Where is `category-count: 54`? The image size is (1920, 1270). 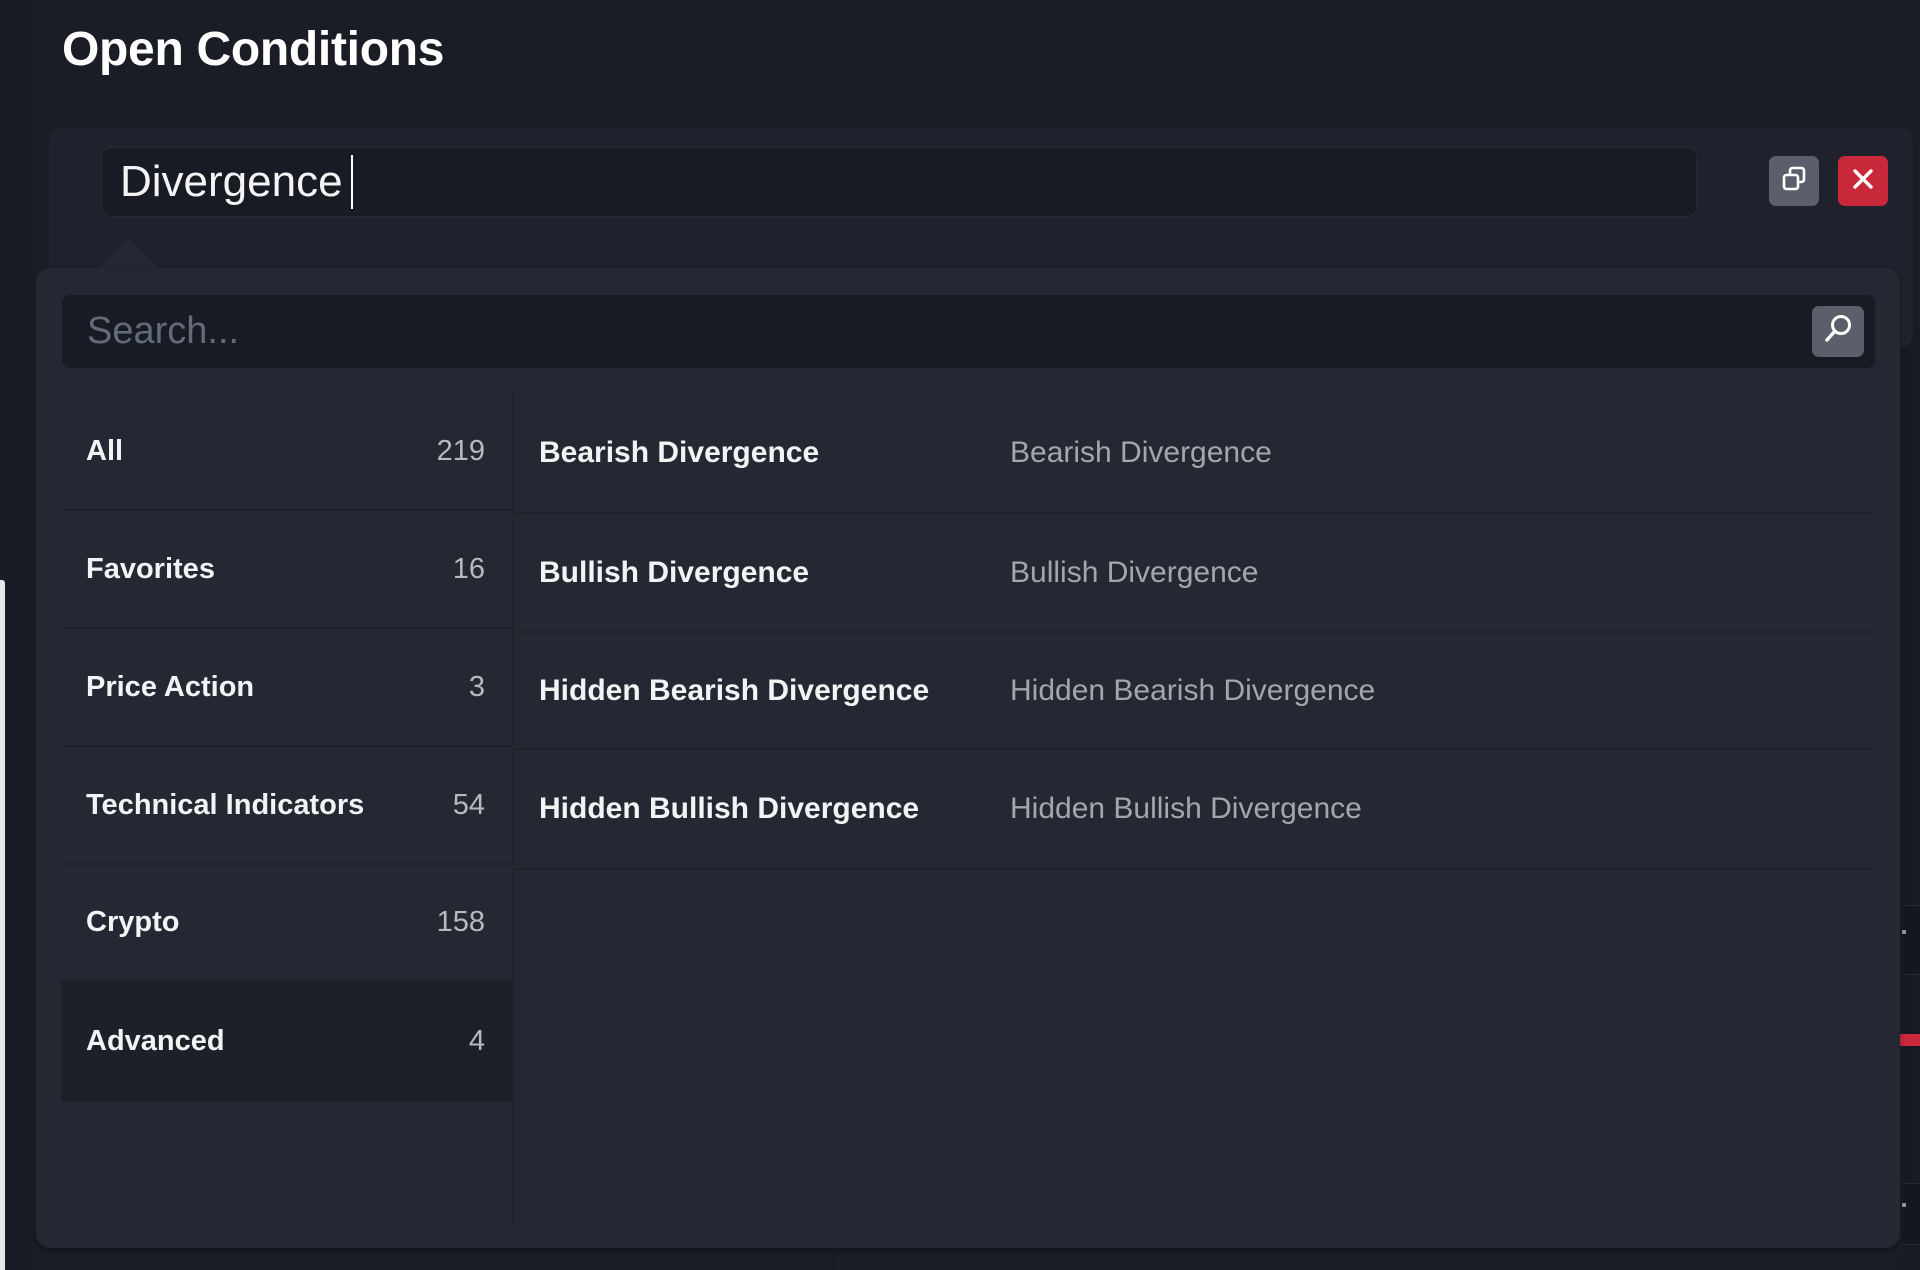 category-count: 54 is located at coordinates (468, 804).